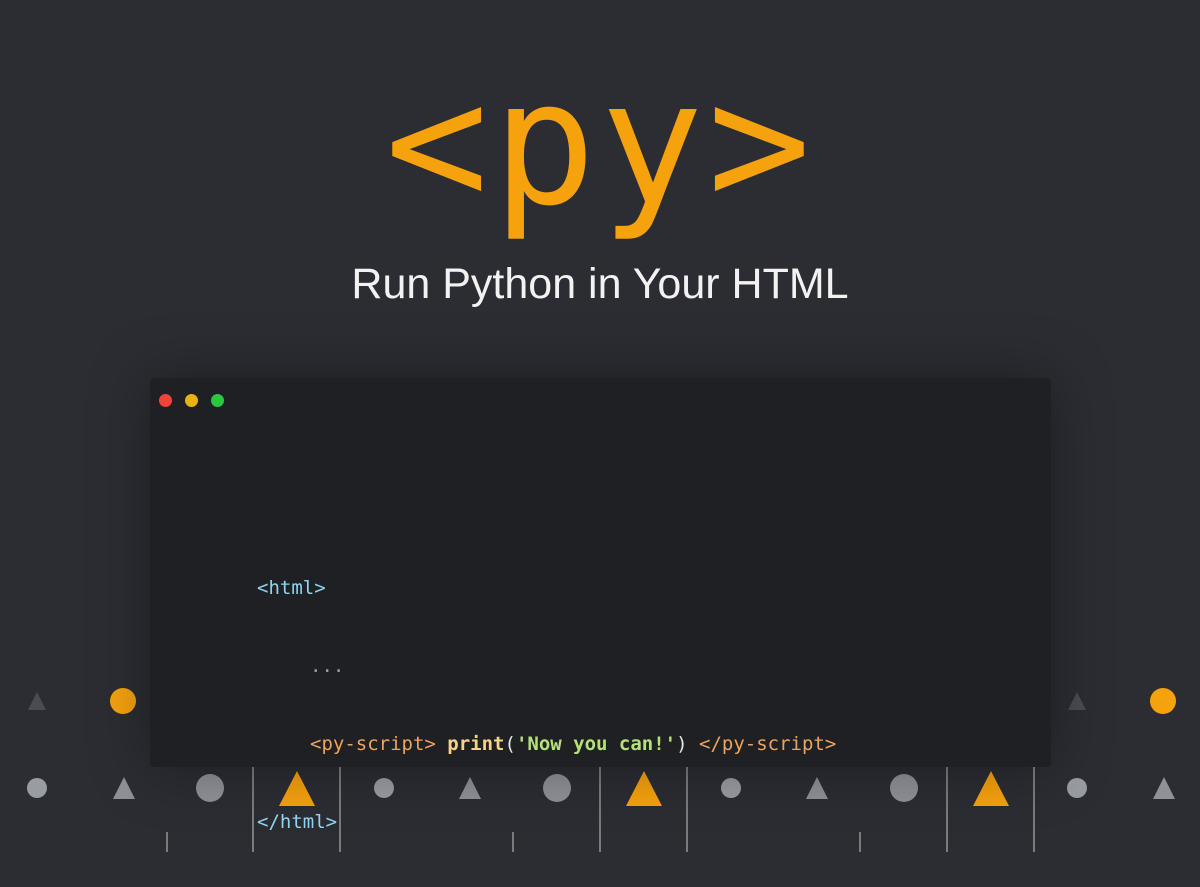 The width and height of the screenshot is (1200, 887). I want to click on html-open-tag: <html>, so click(291, 588).